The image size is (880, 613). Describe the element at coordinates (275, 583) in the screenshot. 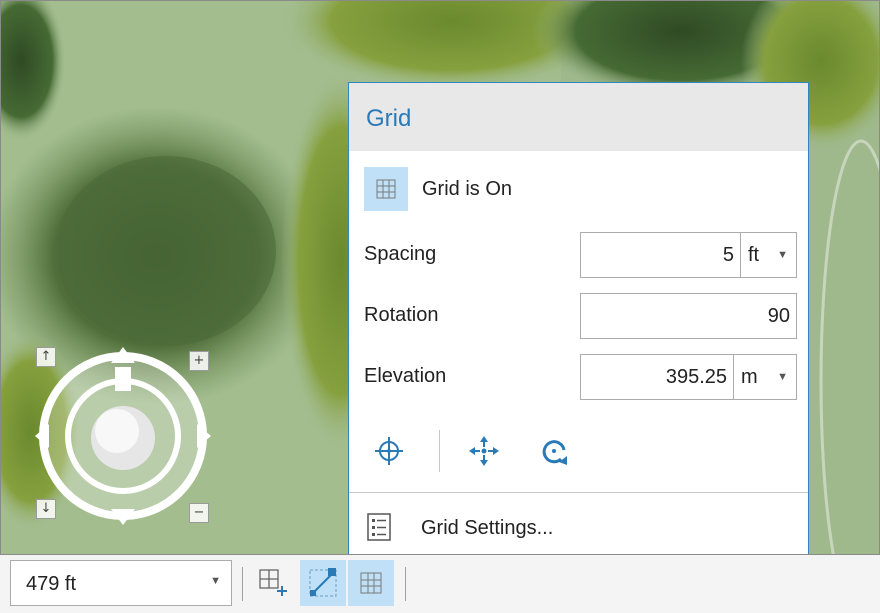

I see `grid-add-icon` at that location.